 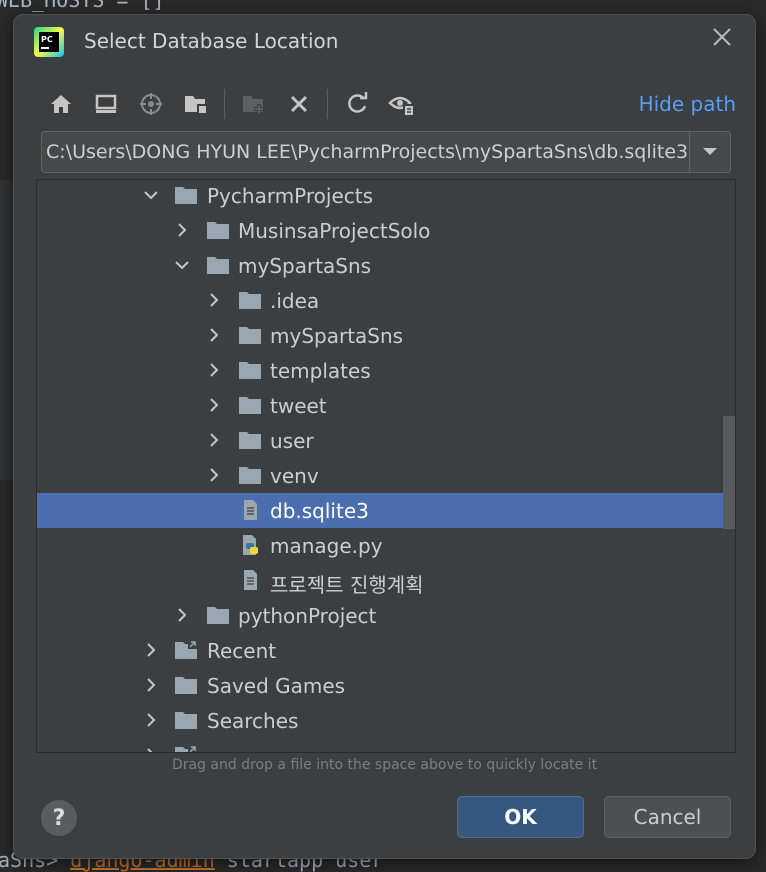 What do you see at coordinates (319, 511) in the screenshot?
I see `tree-row-label: db.sqlite3` at bounding box center [319, 511].